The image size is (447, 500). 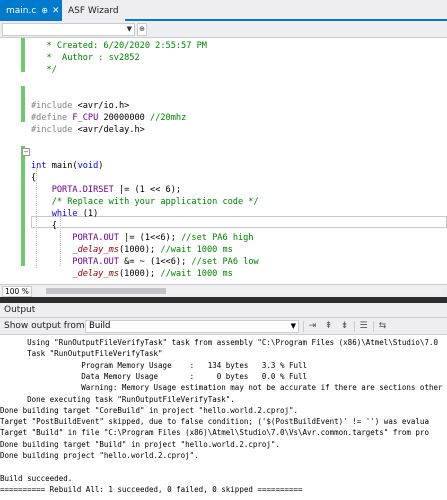 I want to click on output-source-select: Build ▼, so click(x=192, y=326).